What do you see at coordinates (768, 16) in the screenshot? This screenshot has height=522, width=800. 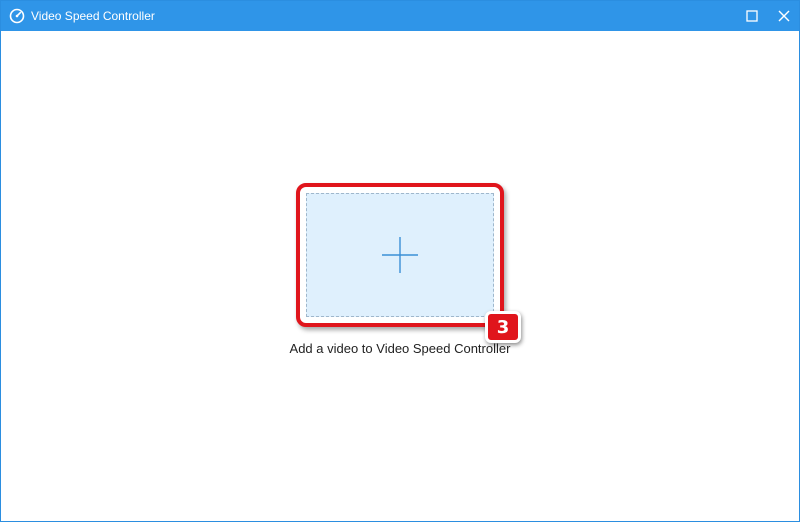 I see `window-controls` at bounding box center [768, 16].